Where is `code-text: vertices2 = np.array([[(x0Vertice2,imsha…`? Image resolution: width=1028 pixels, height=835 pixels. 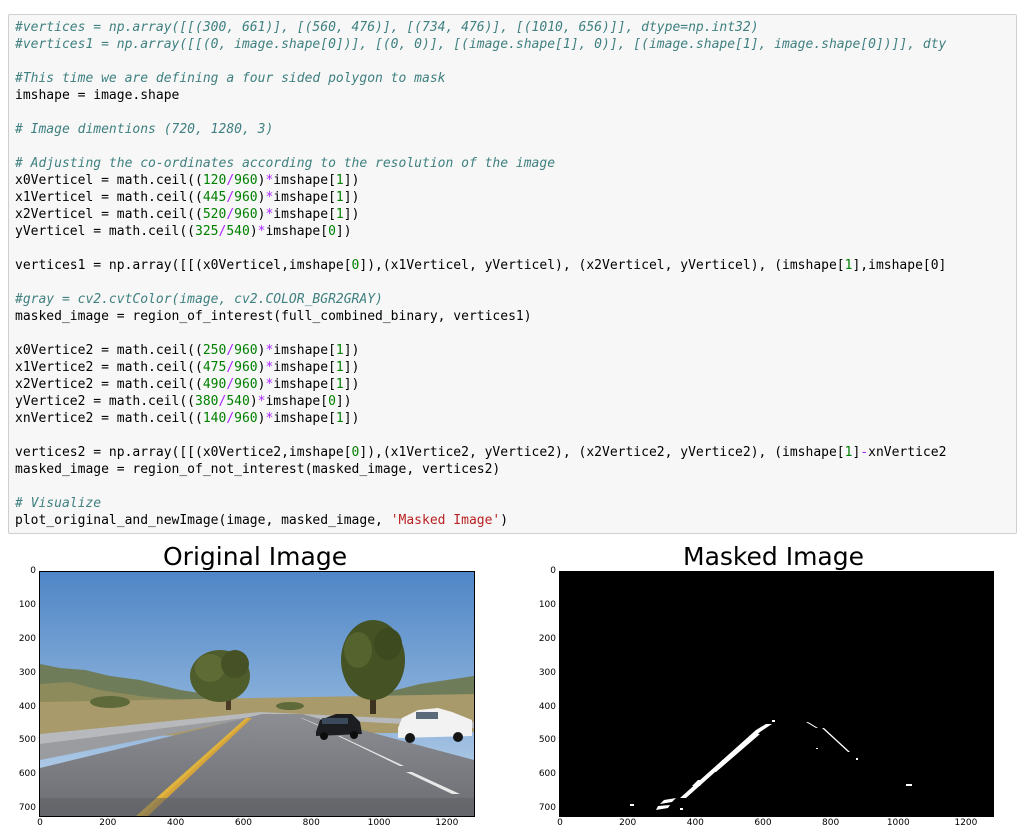 code-text: vertices2 = np.array([[(x0Vertice2,imsha… is located at coordinates (183, 452).